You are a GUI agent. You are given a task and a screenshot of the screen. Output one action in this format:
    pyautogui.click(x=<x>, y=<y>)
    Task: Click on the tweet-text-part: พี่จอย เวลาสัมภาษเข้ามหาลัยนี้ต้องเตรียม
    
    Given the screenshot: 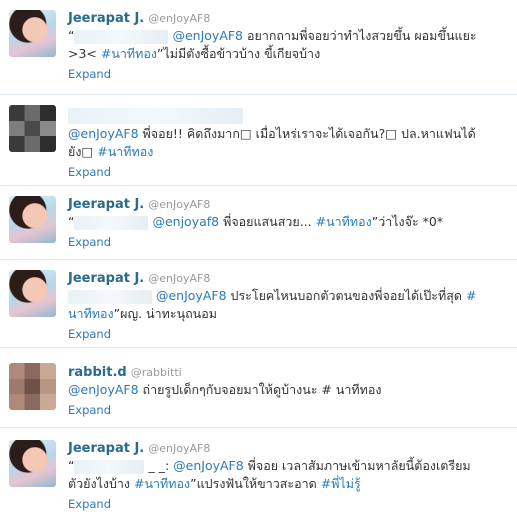 What is the action you would take?
    pyautogui.click(x=357, y=465)
    